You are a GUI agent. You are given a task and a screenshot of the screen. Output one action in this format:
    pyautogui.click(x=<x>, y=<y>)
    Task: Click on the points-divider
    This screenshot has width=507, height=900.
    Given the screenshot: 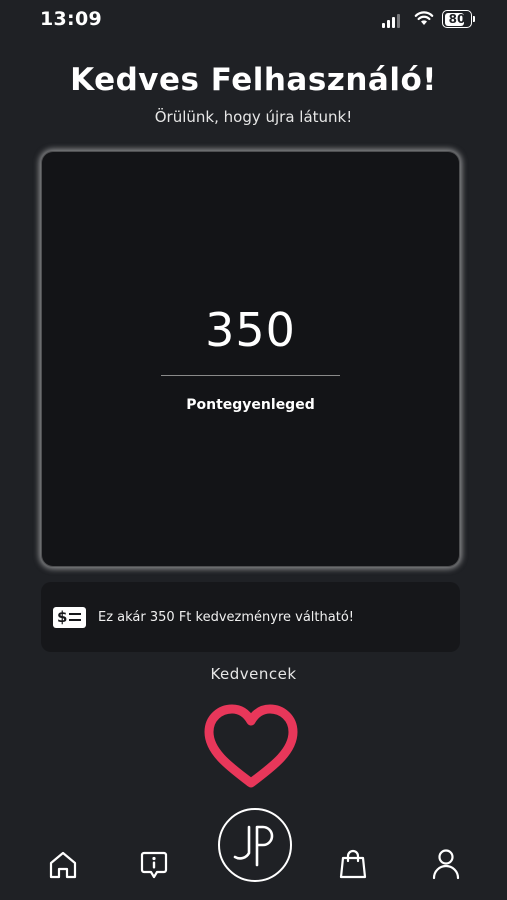 What is the action you would take?
    pyautogui.click(x=250, y=375)
    